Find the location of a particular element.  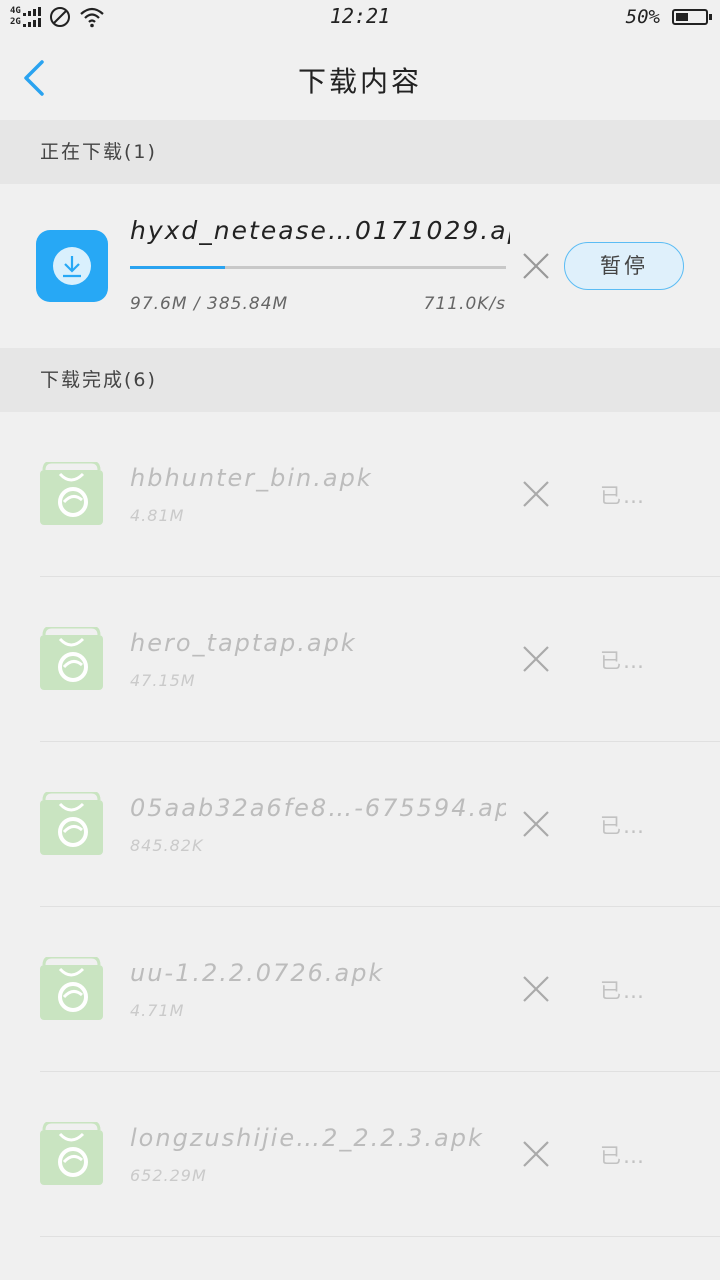

completed-file-size: 4.71M is located at coordinates (157, 1010).